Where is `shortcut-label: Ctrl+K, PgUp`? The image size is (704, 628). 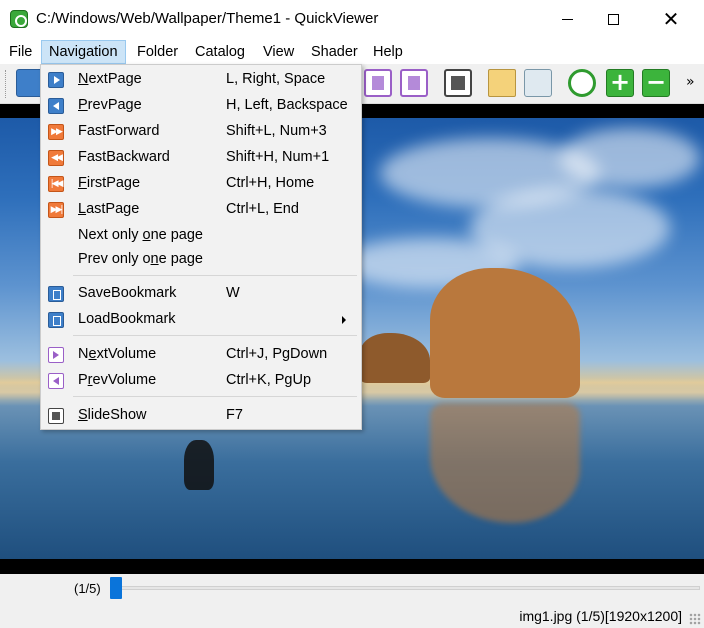
shortcut-label: Ctrl+K, PgUp is located at coordinates (269, 380).